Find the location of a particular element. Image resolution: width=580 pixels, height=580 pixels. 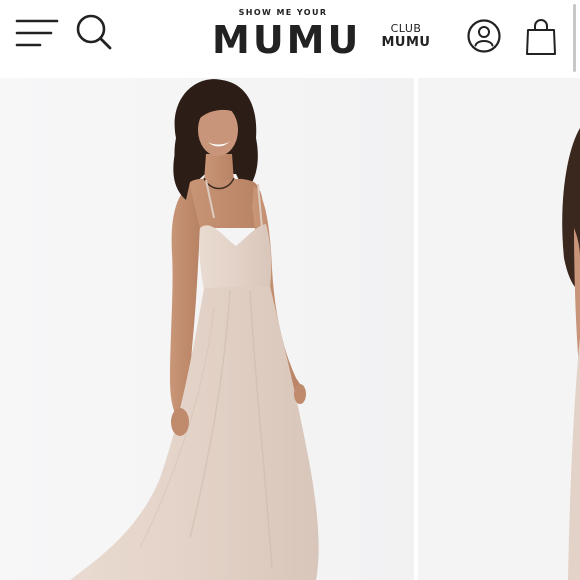

logo-wordmark: MUMU is located at coordinates (287, 40).